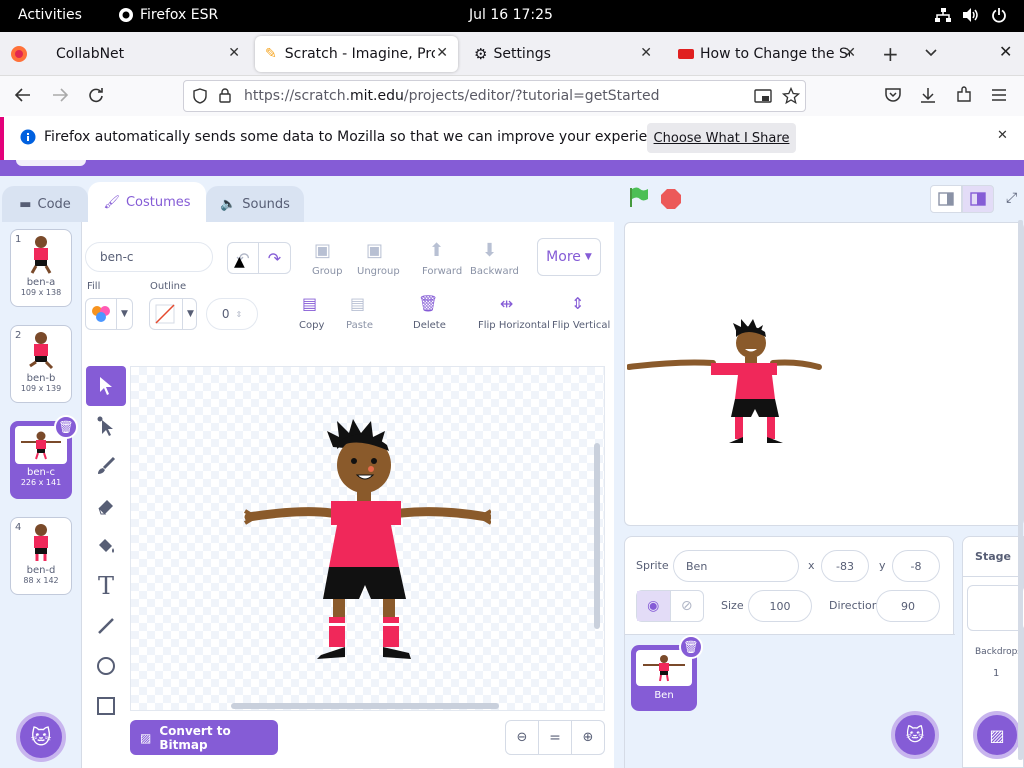  I want to click on app-menu: Firefox ESR, so click(179, 15).